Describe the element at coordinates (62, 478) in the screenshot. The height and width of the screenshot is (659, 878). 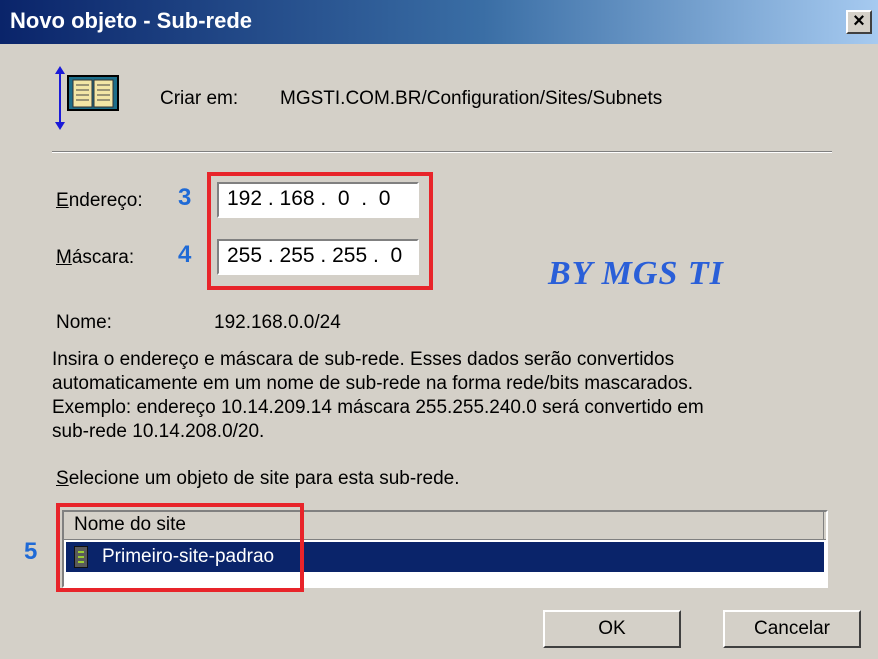
I see `site-prompt-accesskey: S` at that location.